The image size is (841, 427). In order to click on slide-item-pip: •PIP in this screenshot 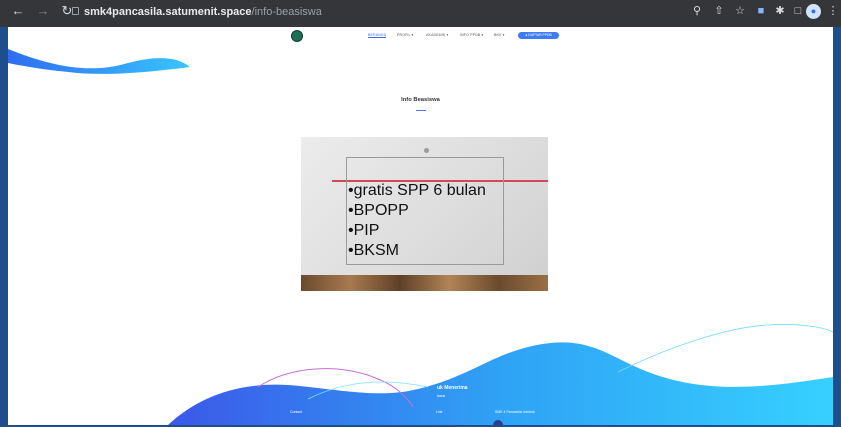, I will do `click(364, 230)`.